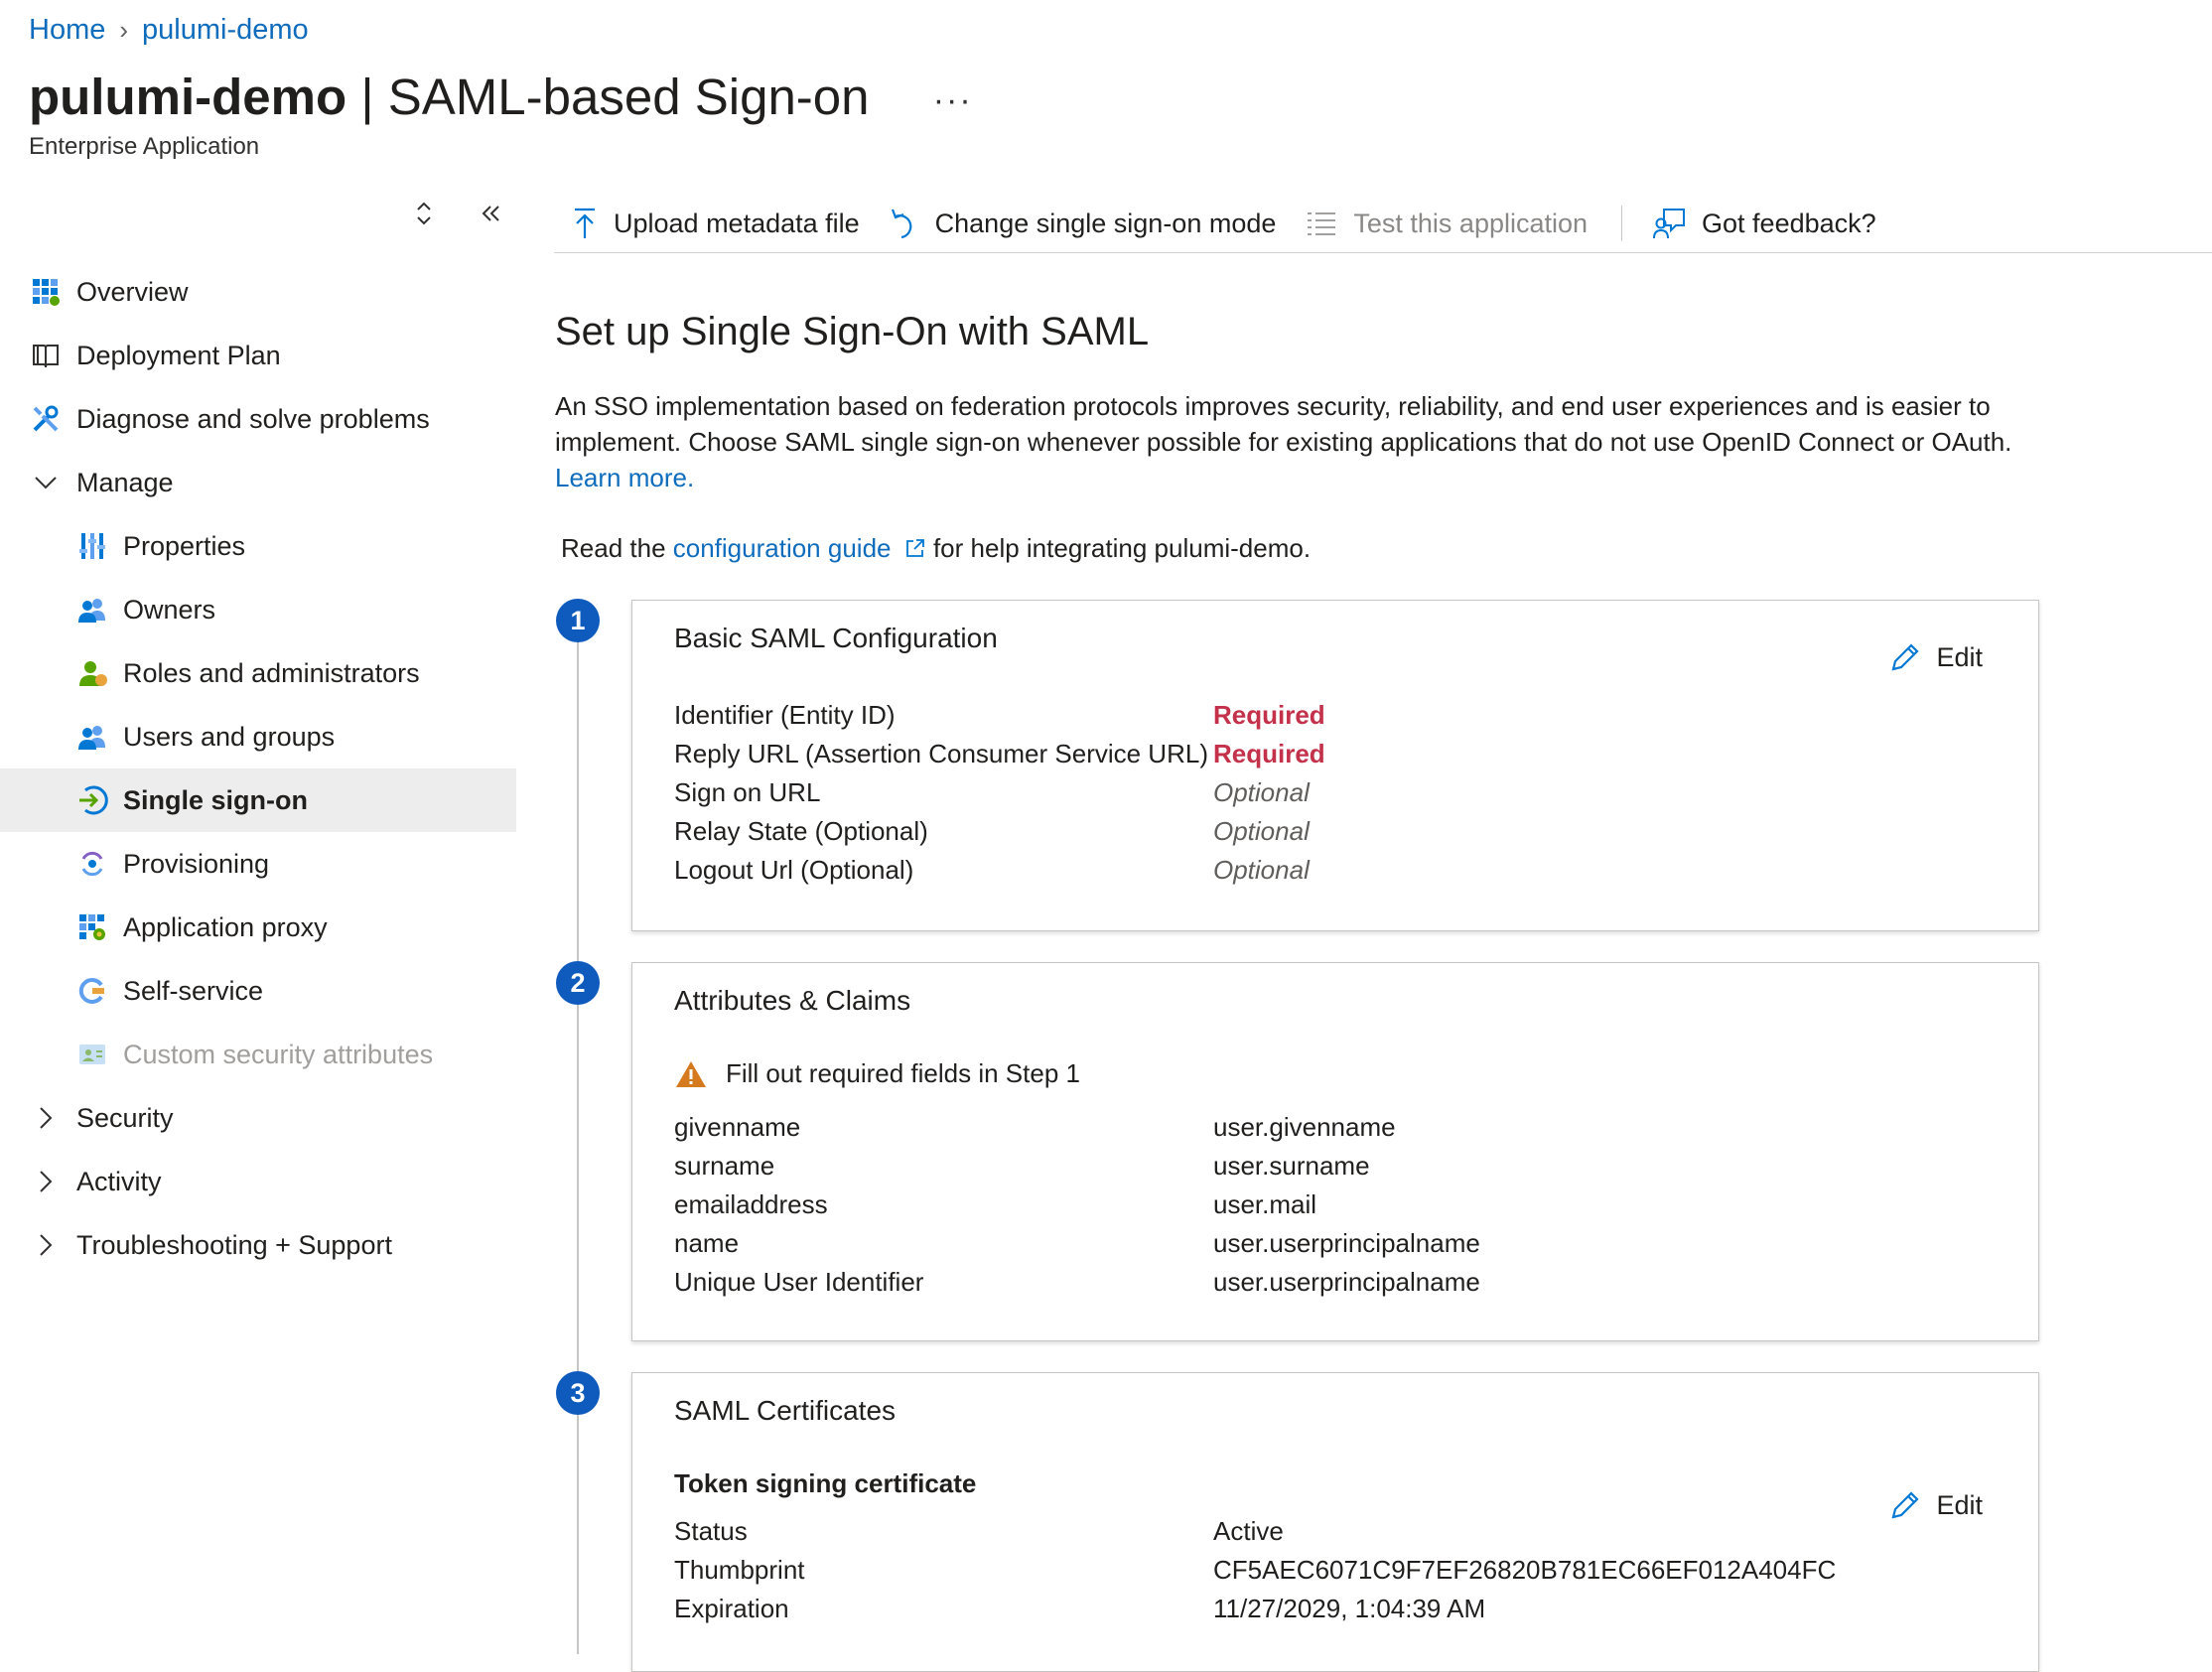 The height and width of the screenshot is (1672, 2212). I want to click on sidebar-item-label: Owners, so click(169, 609).